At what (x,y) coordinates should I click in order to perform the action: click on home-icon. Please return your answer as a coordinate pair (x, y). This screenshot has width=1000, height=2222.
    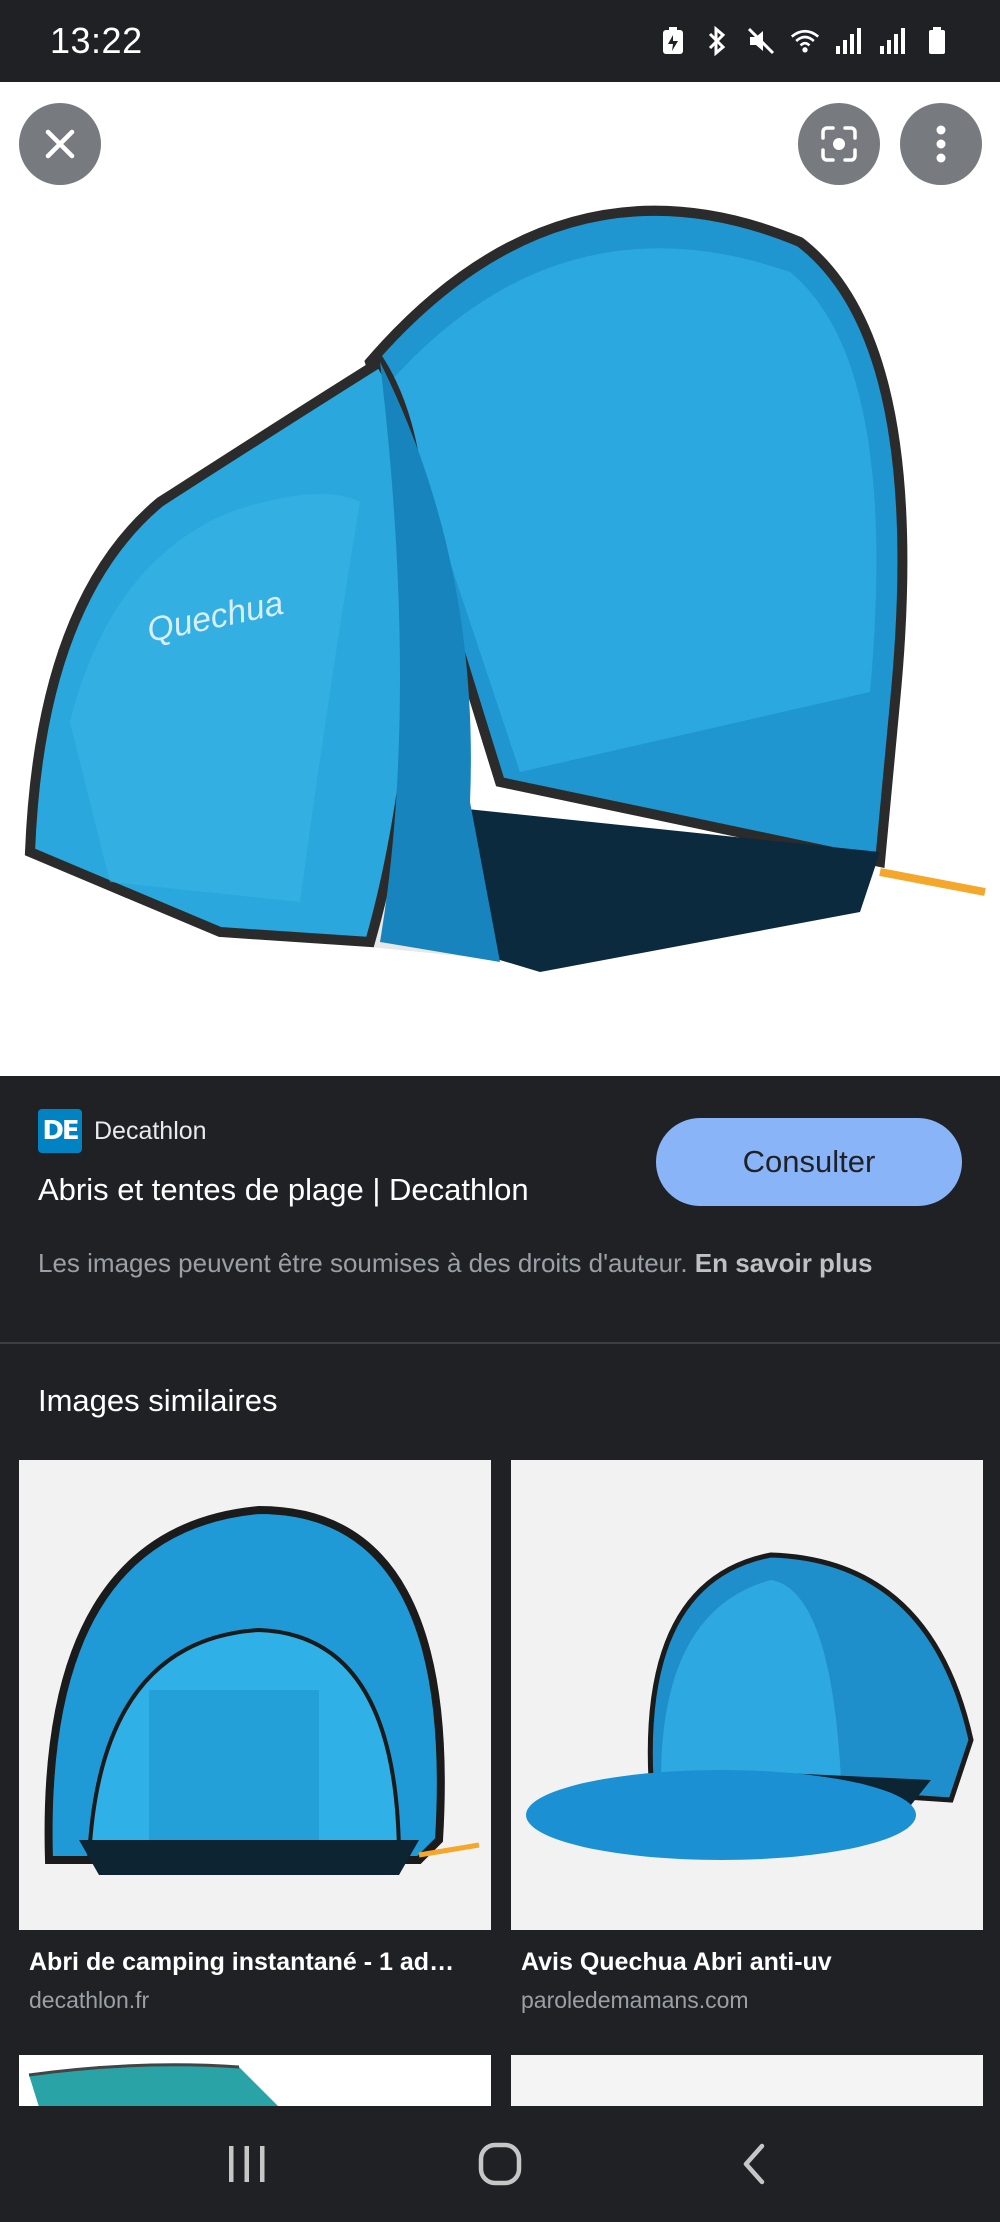
    Looking at the image, I should click on (500, 2164).